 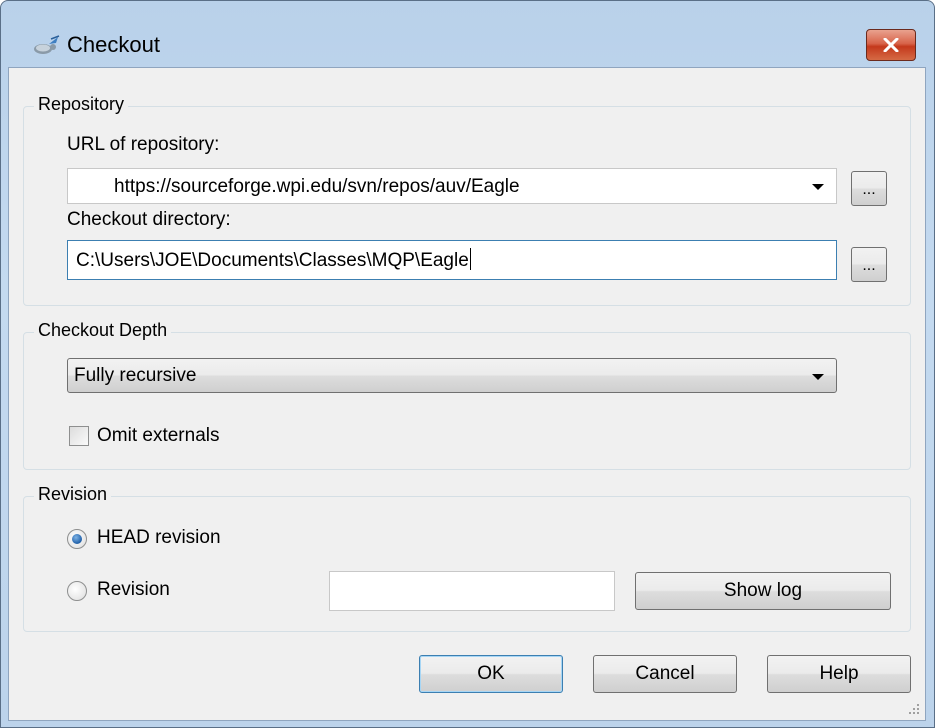 What do you see at coordinates (763, 591) in the screenshot?
I see `show-log-button: Show log` at bounding box center [763, 591].